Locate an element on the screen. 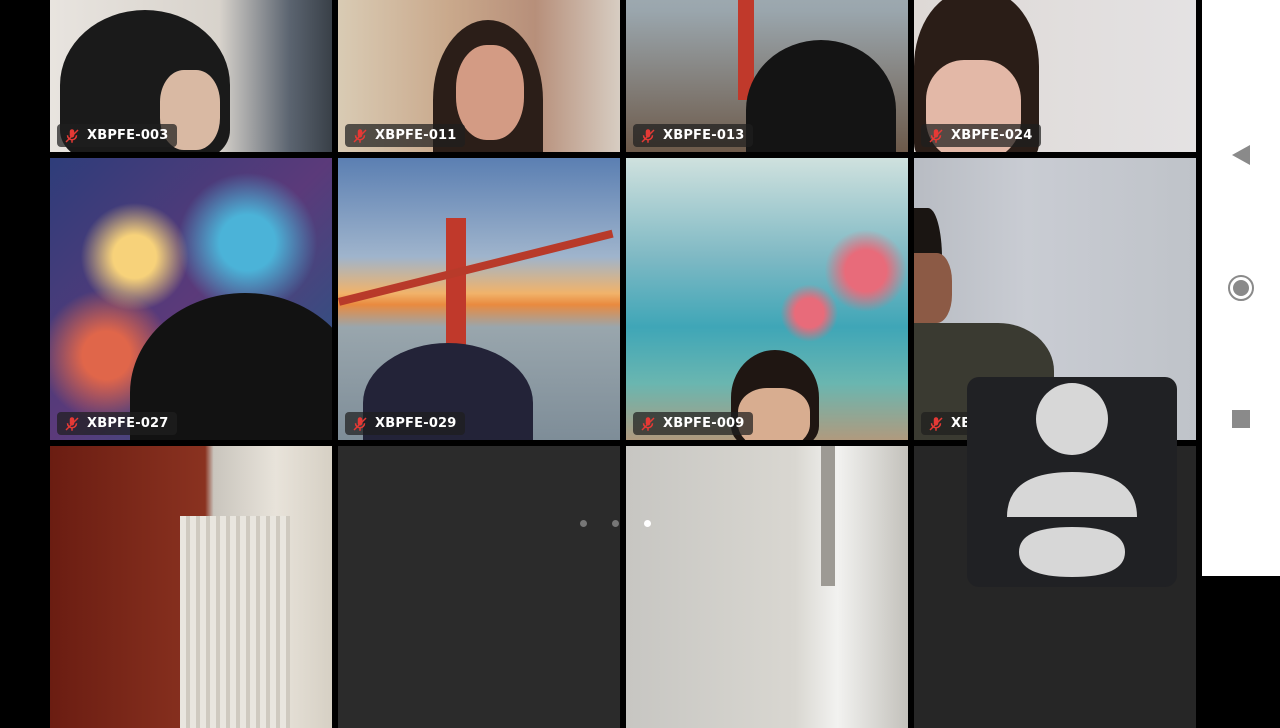 This screenshot has height=728, width=1280. back-triangle-icon is located at coordinates (1241, 155).